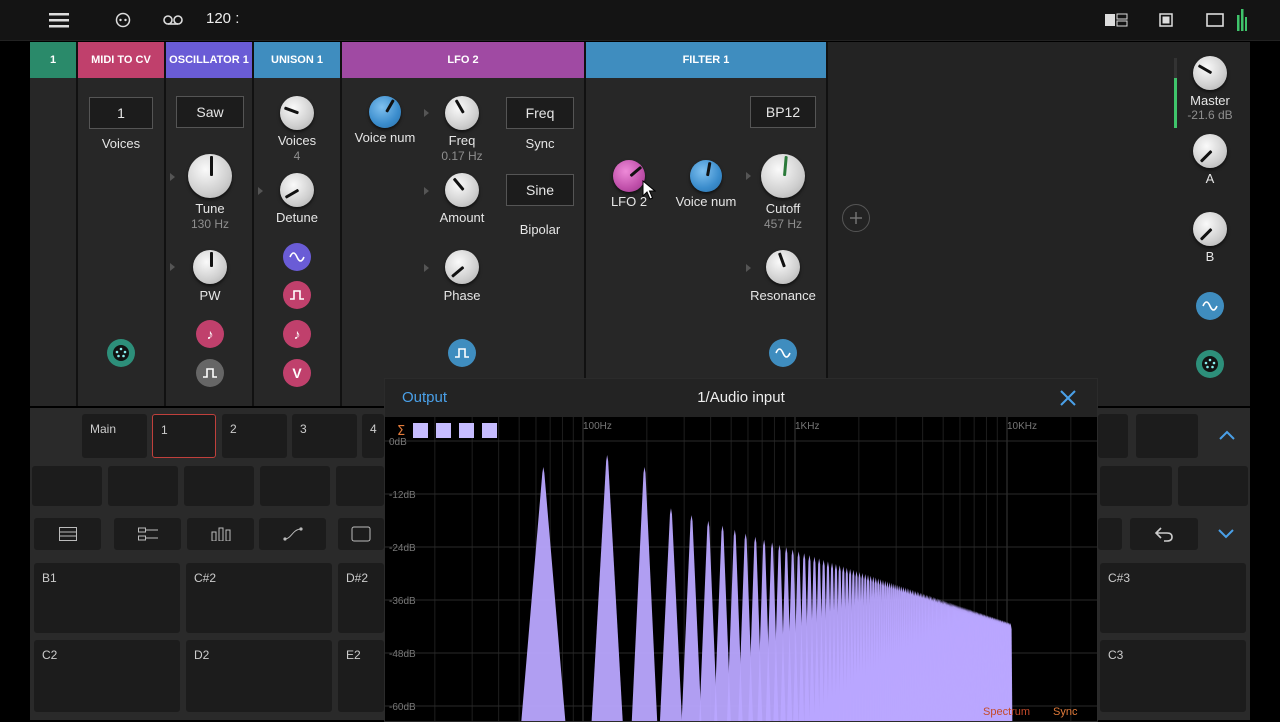 The height and width of the screenshot is (722, 1280). What do you see at coordinates (220, 534) in the screenshot?
I see `bars-view-button` at bounding box center [220, 534].